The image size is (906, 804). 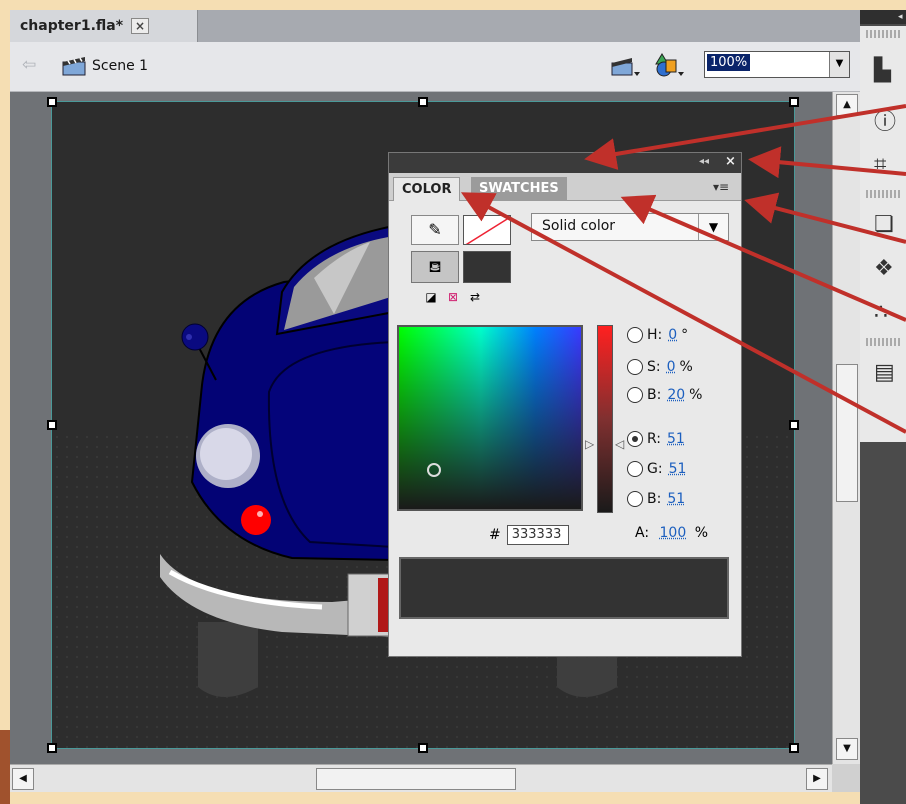 What do you see at coordinates (654, 367) in the screenshot?
I see `saturation-label: S:` at bounding box center [654, 367].